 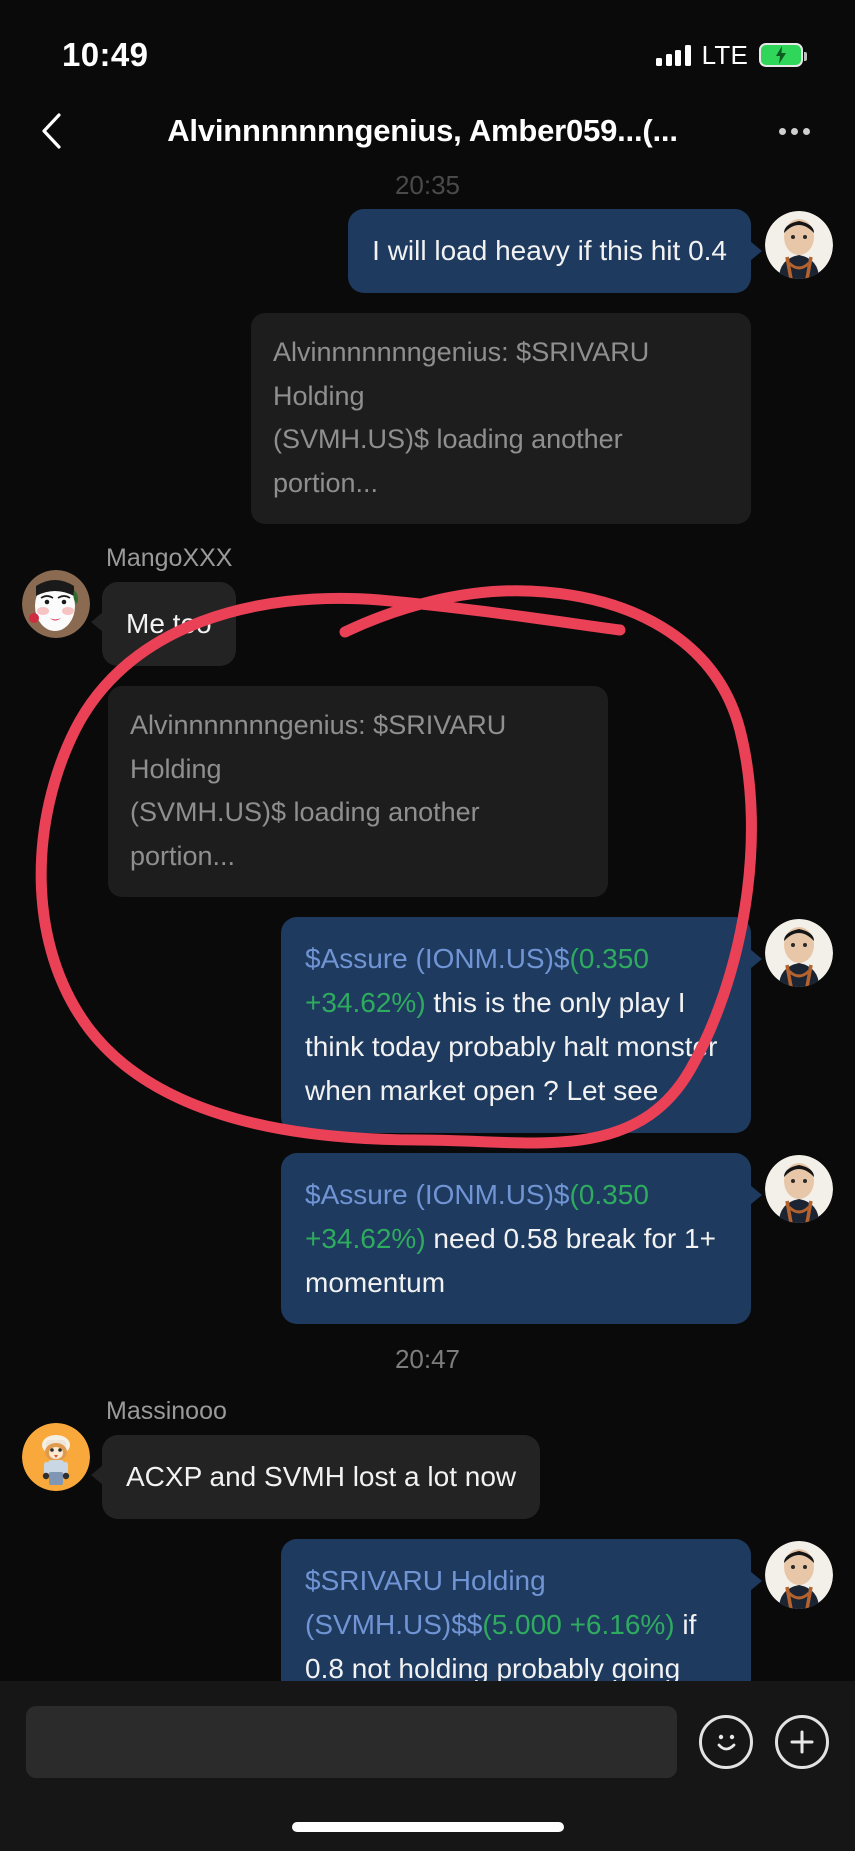 I want to click on more-options-icon, so click(x=782, y=131).